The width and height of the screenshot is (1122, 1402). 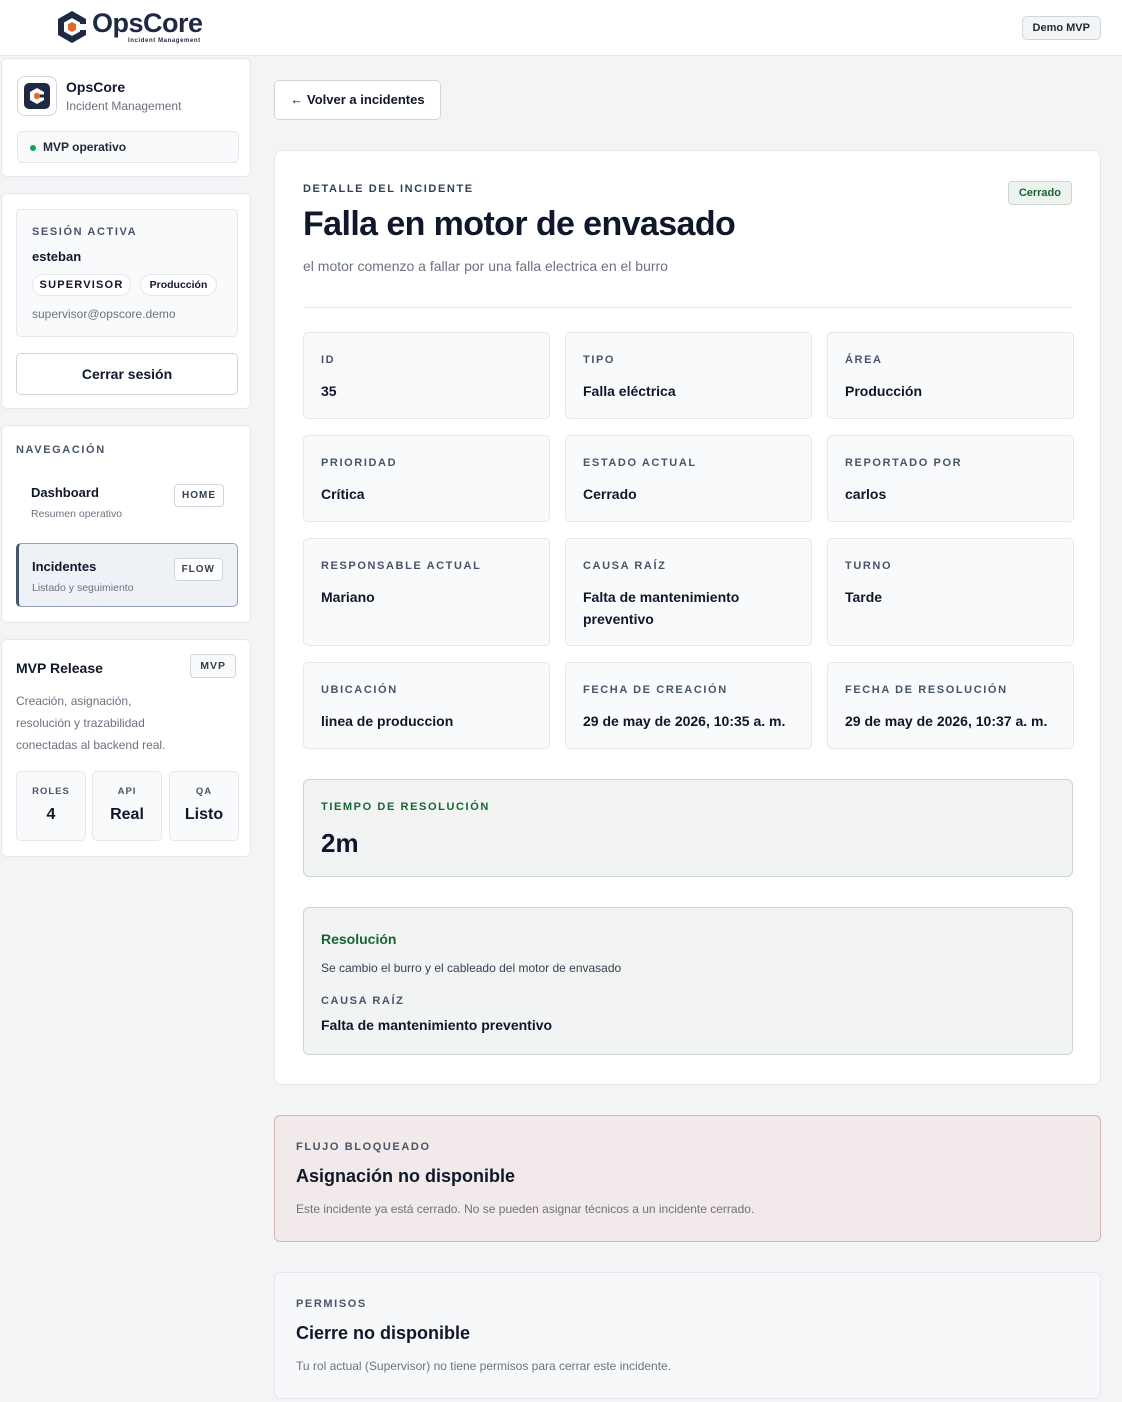 What do you see at coordinates (213, 666) in the screenshot?
I see `release-tag: MVP` at bounding box center [213, 666].